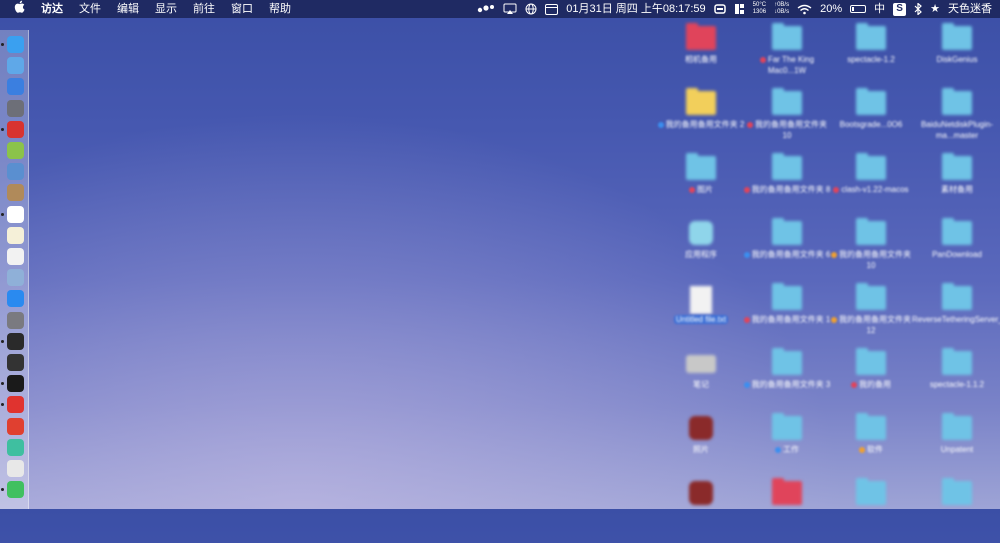 This screenshot has height=543, width=1000. What do you see at coordinates (19, 9) in the screenshot?
I see `apple-menu-icon` at bounding box center [19, 9].